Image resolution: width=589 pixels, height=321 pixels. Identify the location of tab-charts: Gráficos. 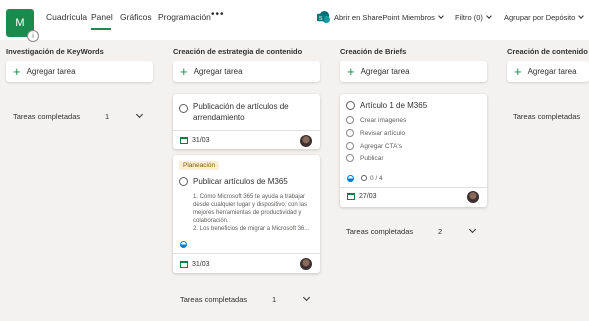
(136, 17).